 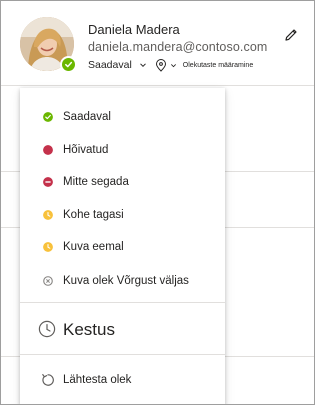 What do you see at coordinates (291, 35) in the screenshot?
I see `edit-icon` at bounding box center [291, 35].